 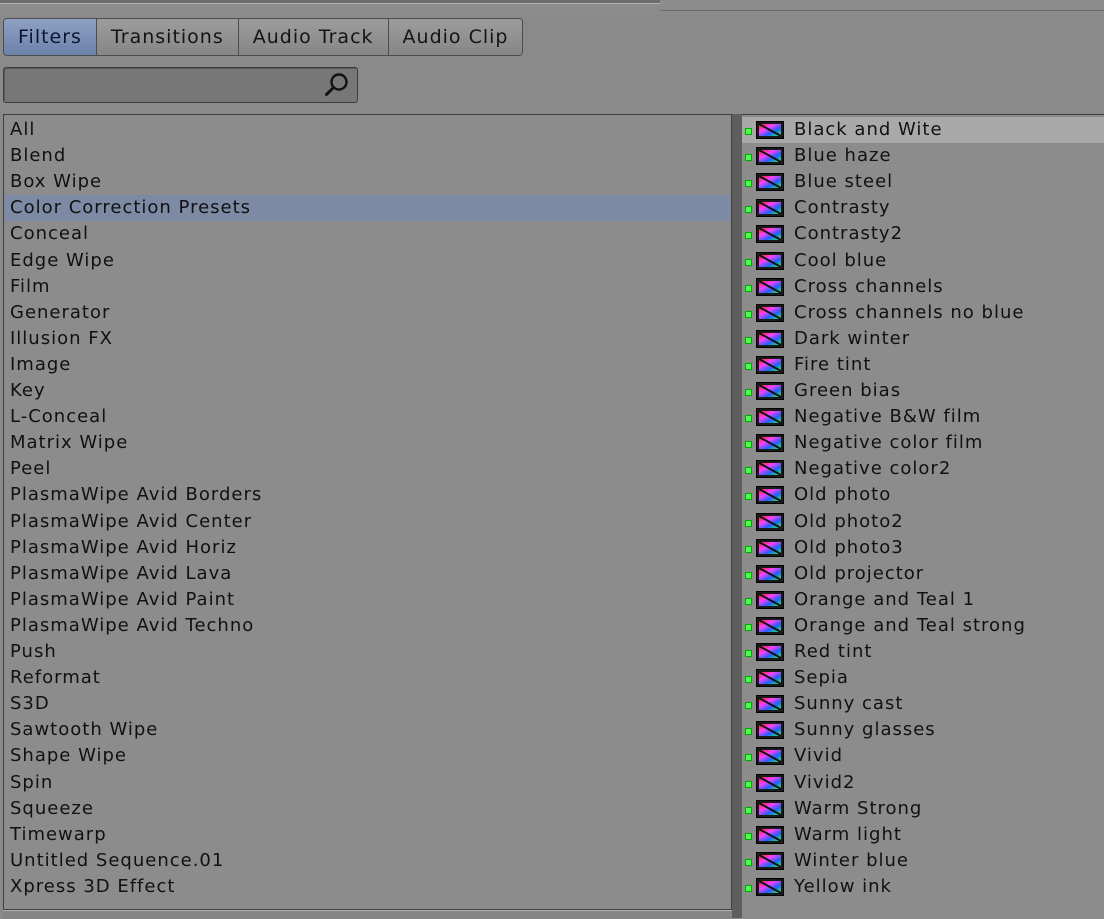 What do you see at coordinates (923, 443) in the screenshot?
I see `effect-item: Negative color film` at bounding box center [923, 443].